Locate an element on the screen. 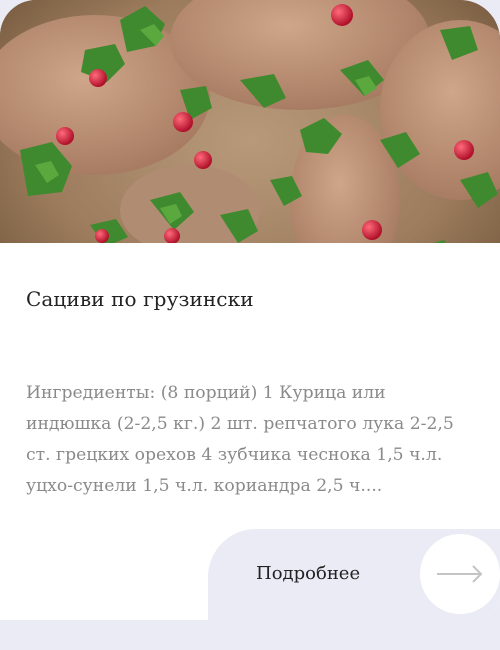 This screenshot has width=500, height=650. more-link: Подробнее is located at coordinates (308, 573).